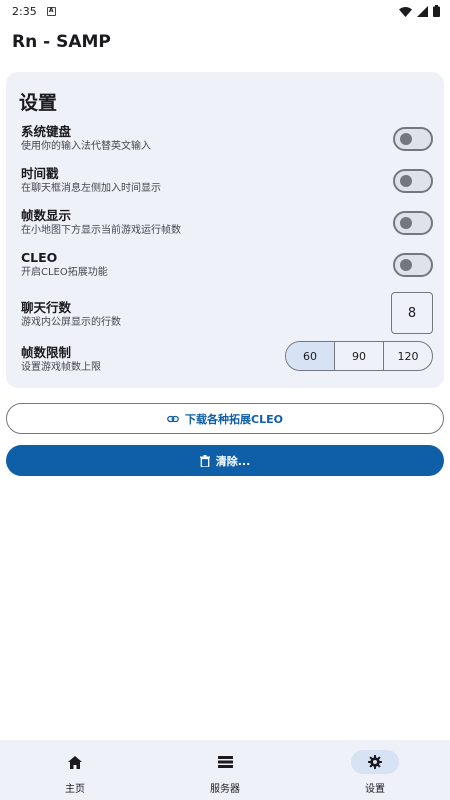 The height and width of the screenshot is (800, 450). I want to click on download-cleo-label: 下载各种拓展CLEO, so click(234, 419).